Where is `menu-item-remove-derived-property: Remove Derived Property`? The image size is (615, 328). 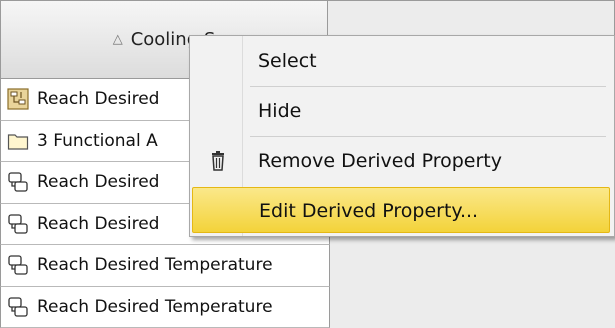 menu-item-remove-derived-property: Remove Derived Property is located at coordinates (401, 161).